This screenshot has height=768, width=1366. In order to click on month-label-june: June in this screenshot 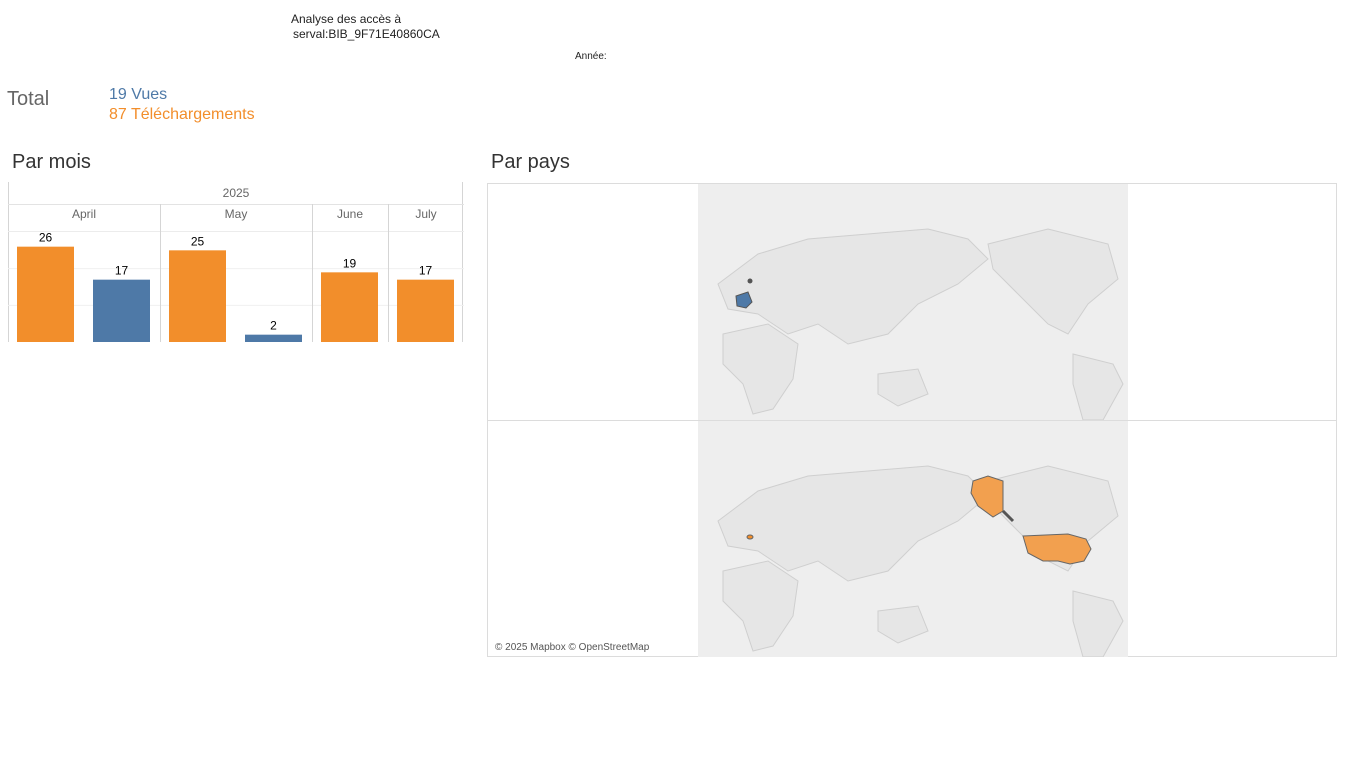, I will do `click(350, 214)`.